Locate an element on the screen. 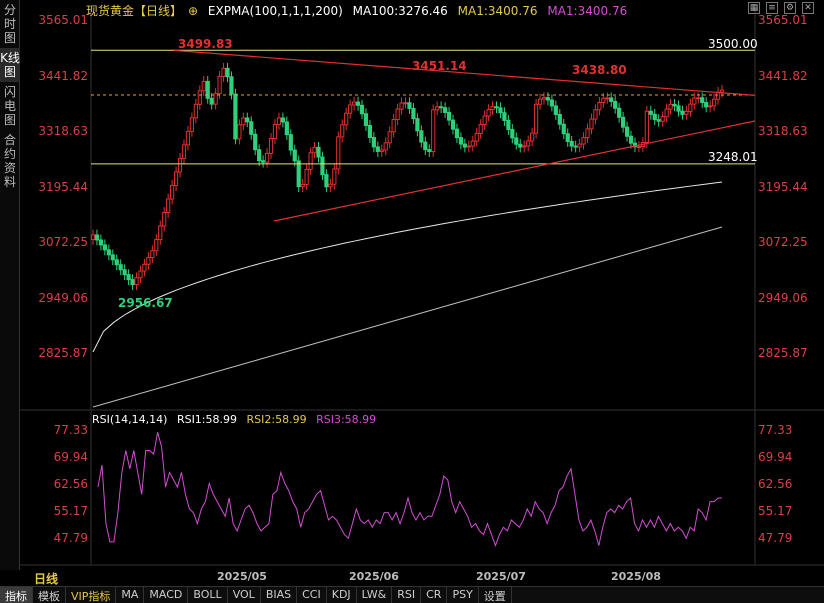 The height and width of the screenshot is (603, 824). instrument-title: 现货黄金【日线】 is located at coordinates (134, 11).